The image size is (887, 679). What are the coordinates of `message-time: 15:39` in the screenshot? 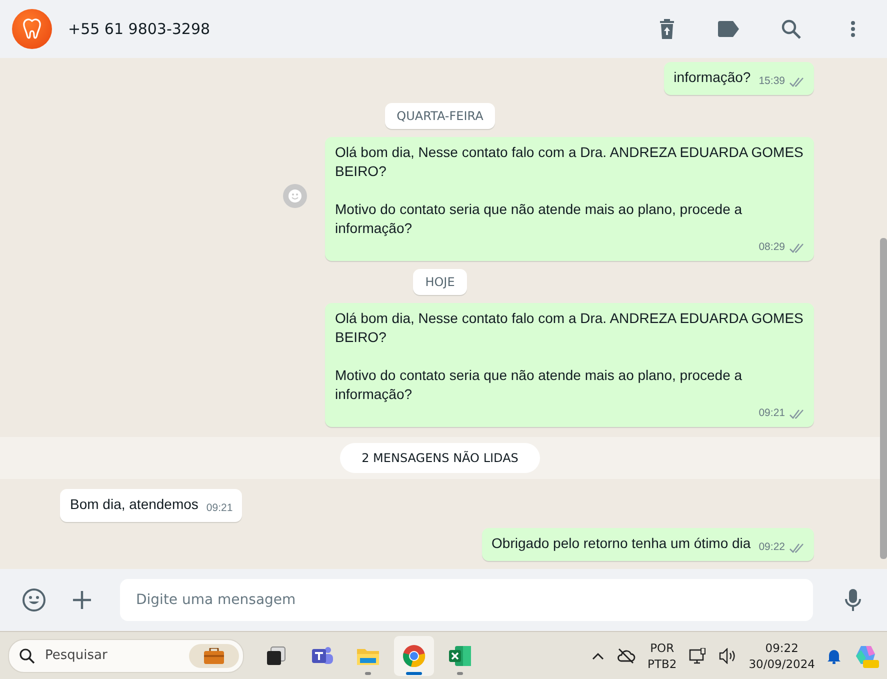 It's located at (771, 81).